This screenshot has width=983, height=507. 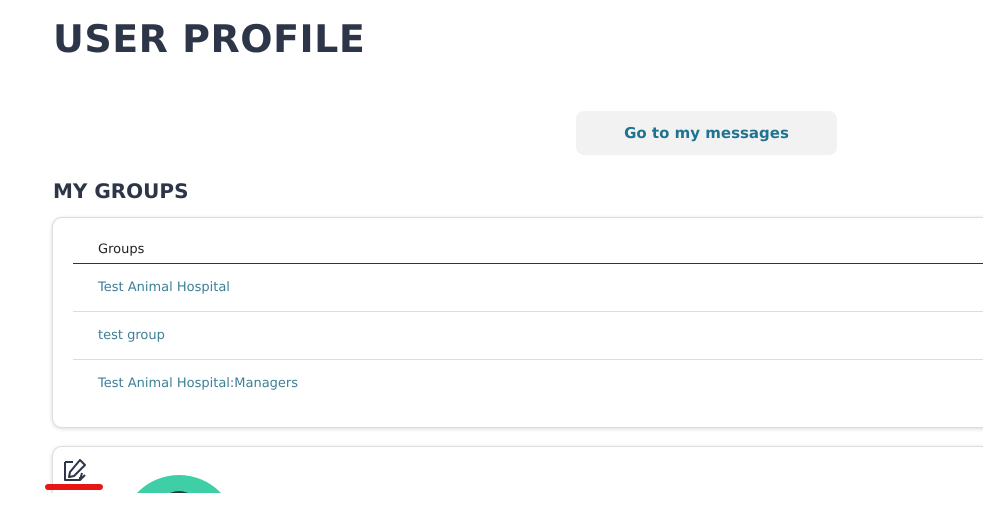 I want to click on section-title: MY GROUPS, so click(x=121, y=191).